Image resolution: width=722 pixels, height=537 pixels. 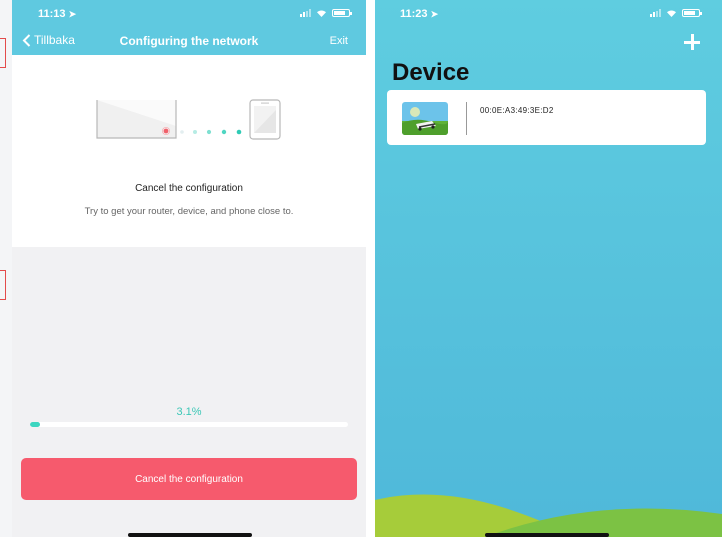 What do you see at coordinates (189, 188) in the screenshot?
I see `config-message-title: Cancel the configuration` at bounding box center [189, 188].